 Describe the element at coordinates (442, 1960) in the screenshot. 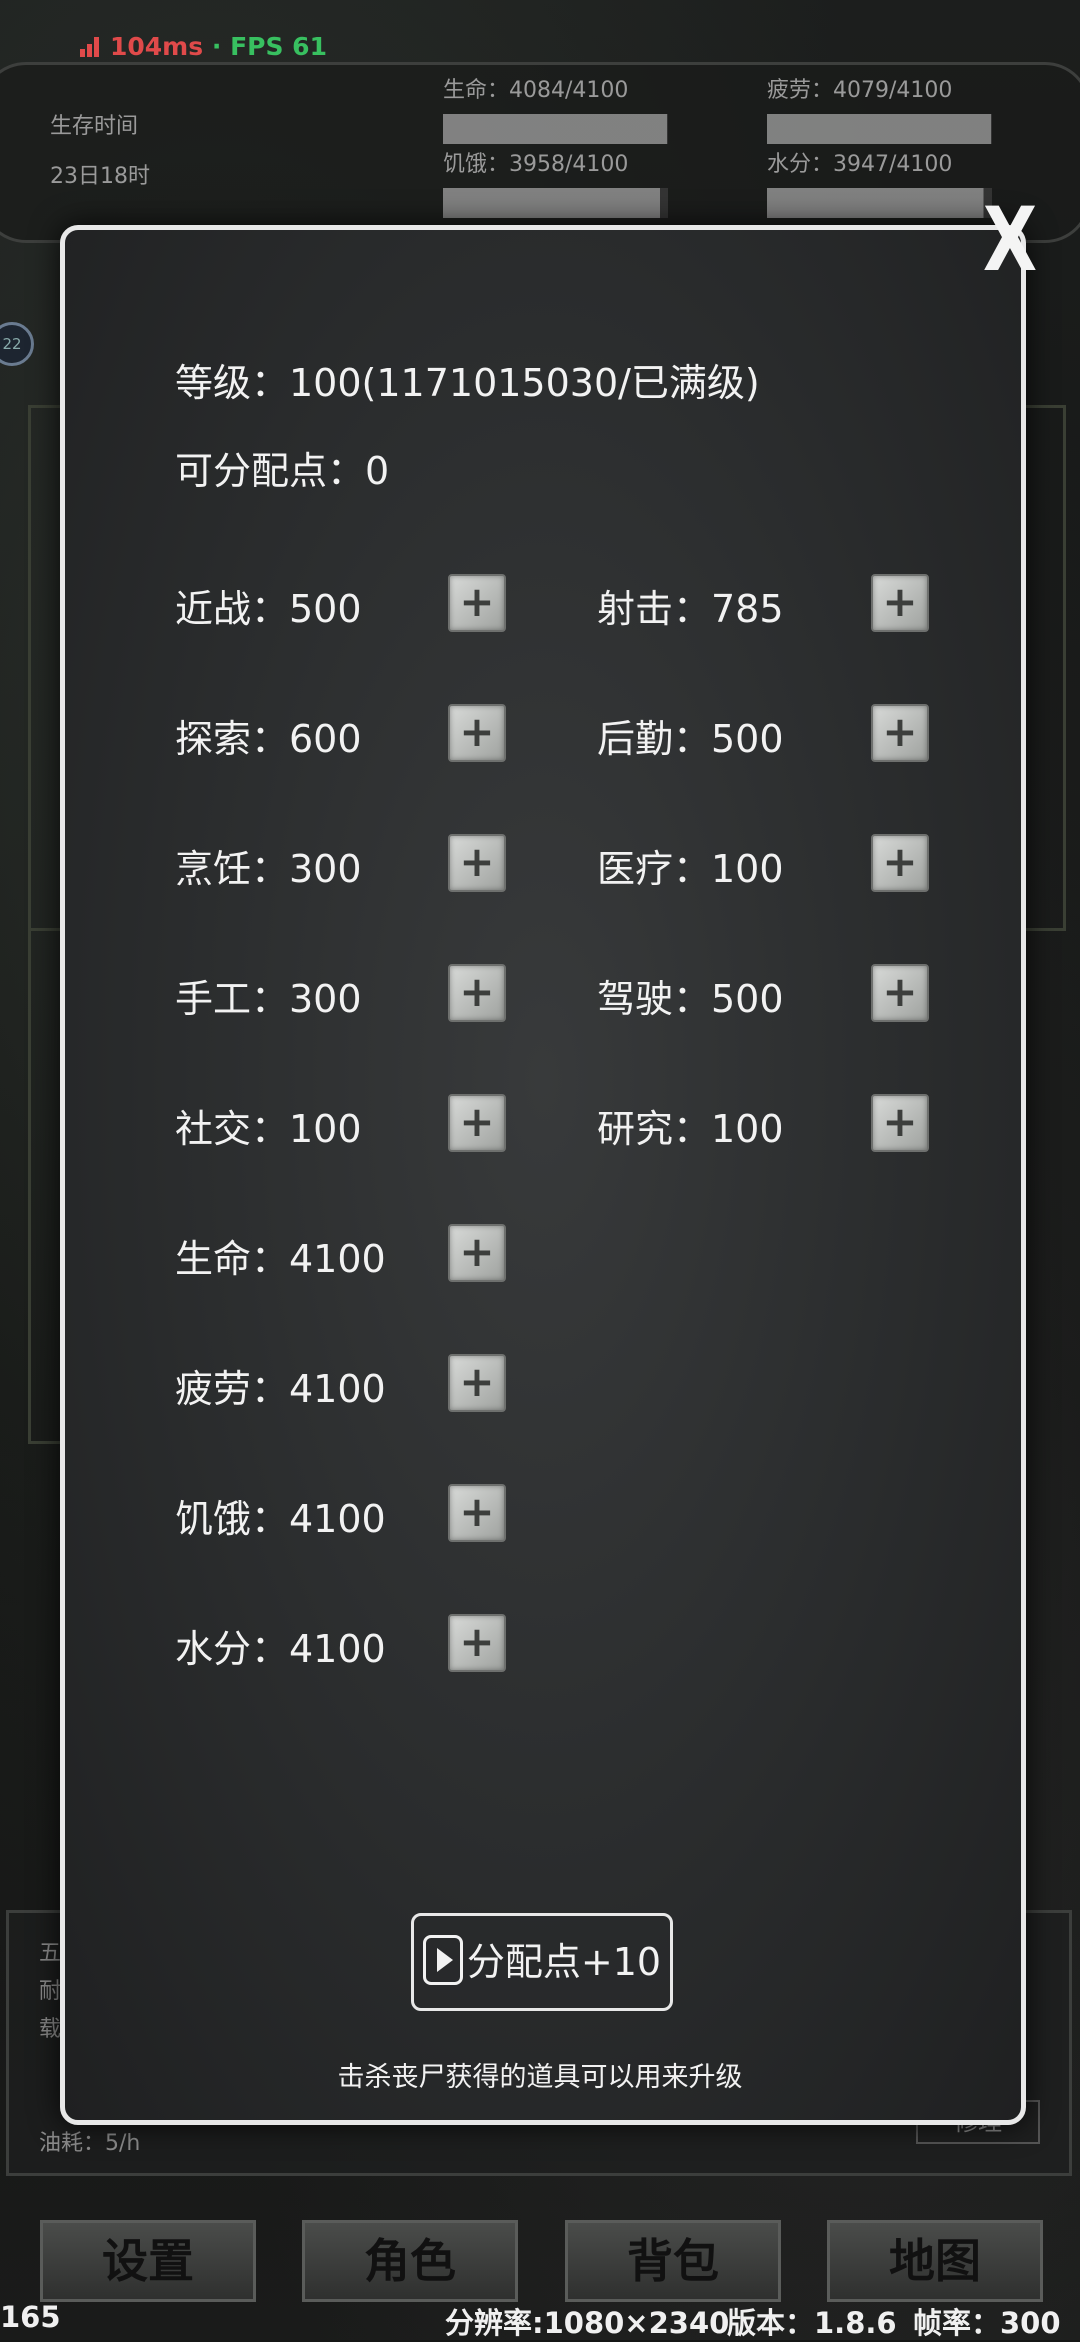

I see `play-video-icon` at that location.